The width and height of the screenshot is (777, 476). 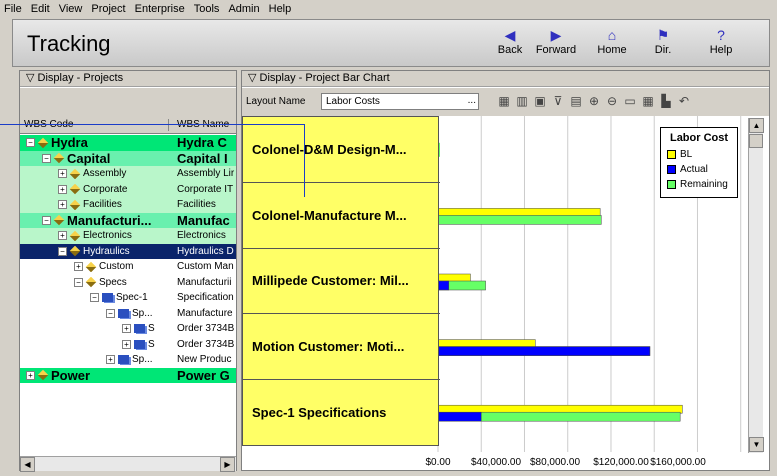 I want to click on wbs-code: Facilities, so click(x=102, y=205).